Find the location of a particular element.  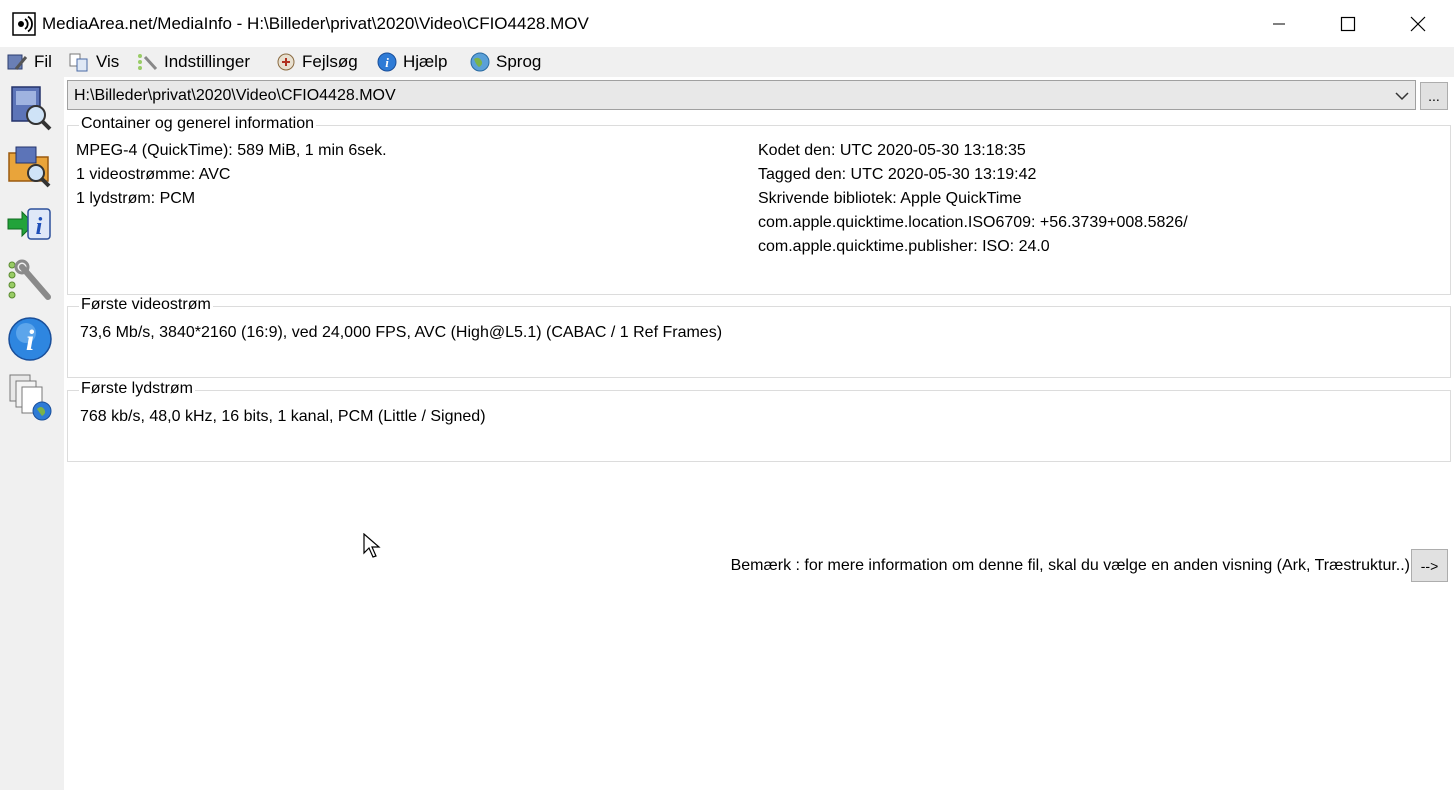

close-button is located at coordinates (1418, 23).